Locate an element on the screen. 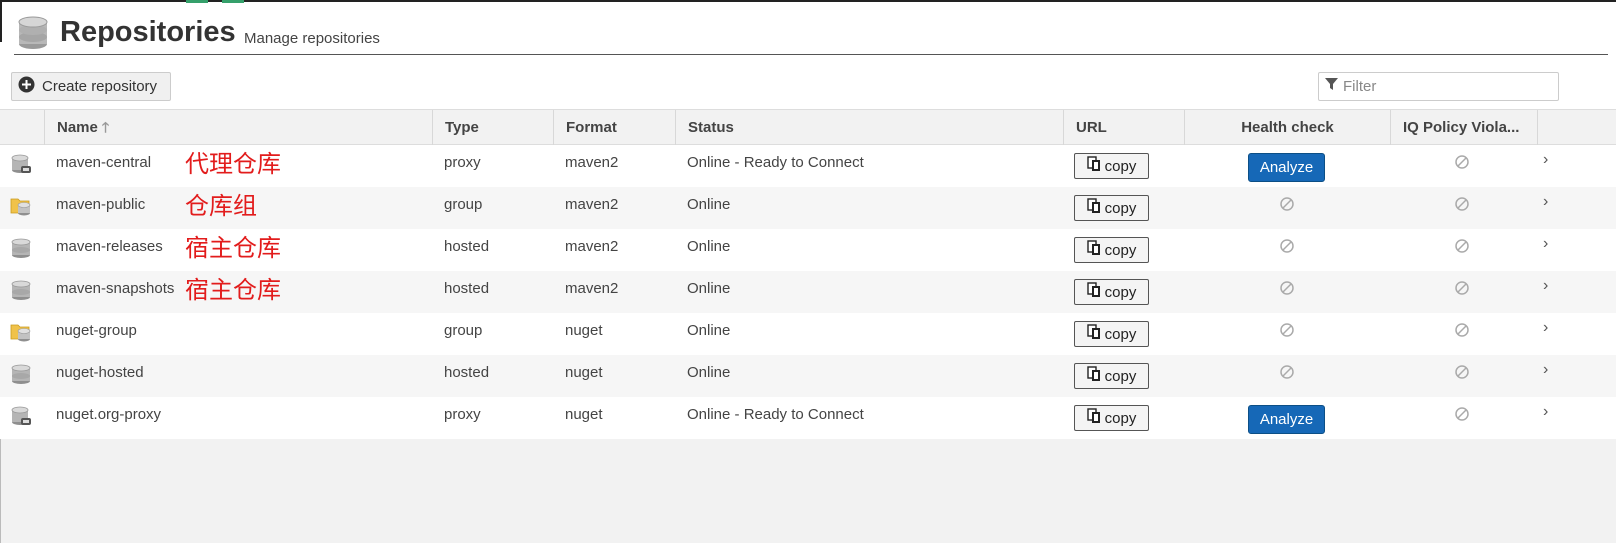 The height and width of the screenshot is (543, 1616). repo-name: maven-snapshots is located at coordinates (115, 288).